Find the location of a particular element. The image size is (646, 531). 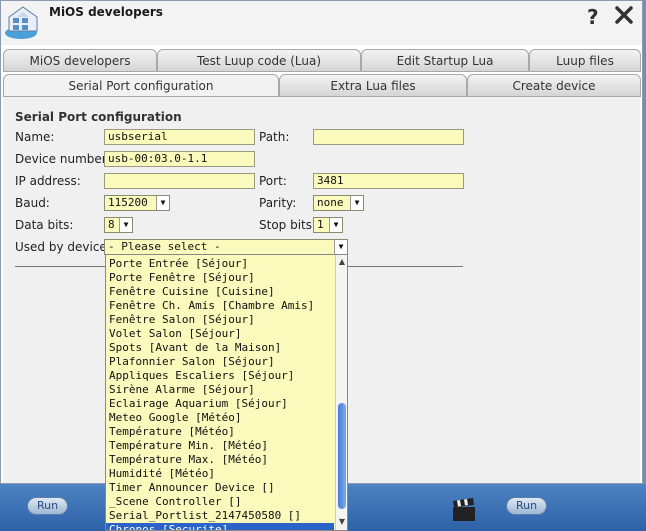

dropdown-option: Serial_Portlist_2147450580 [] is located at coordinates (220, 516).